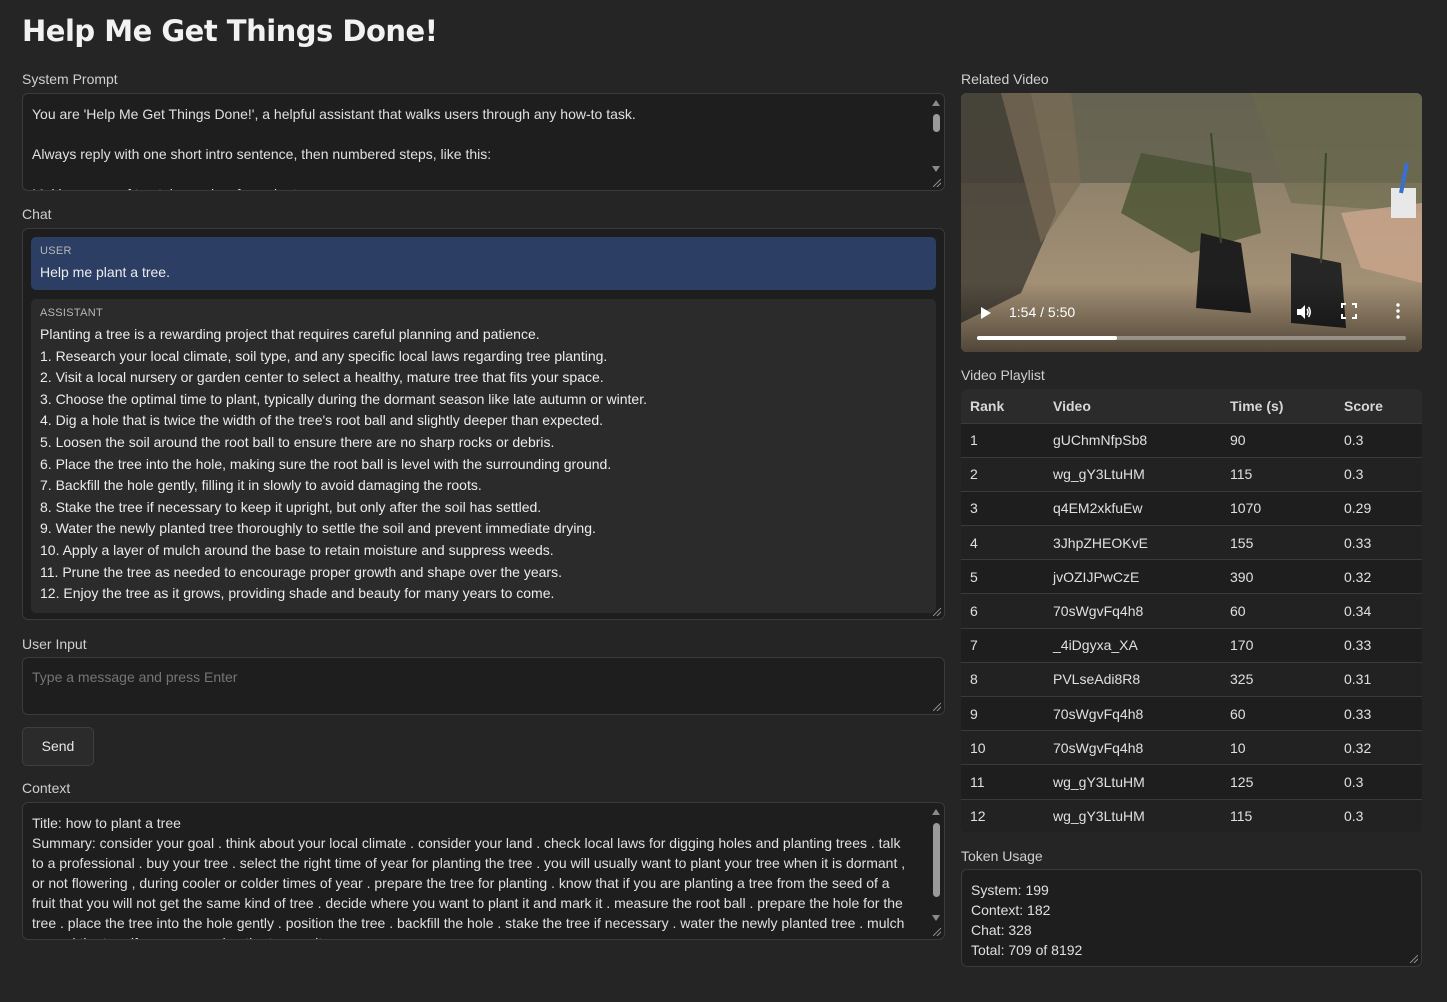 This screenshot has height=1002, width=1447. What do you see at coordinates (1027, 950) in the screenshot?
I see `token-total: Total: 709 of 8192` at bounding box center [1027, 950].